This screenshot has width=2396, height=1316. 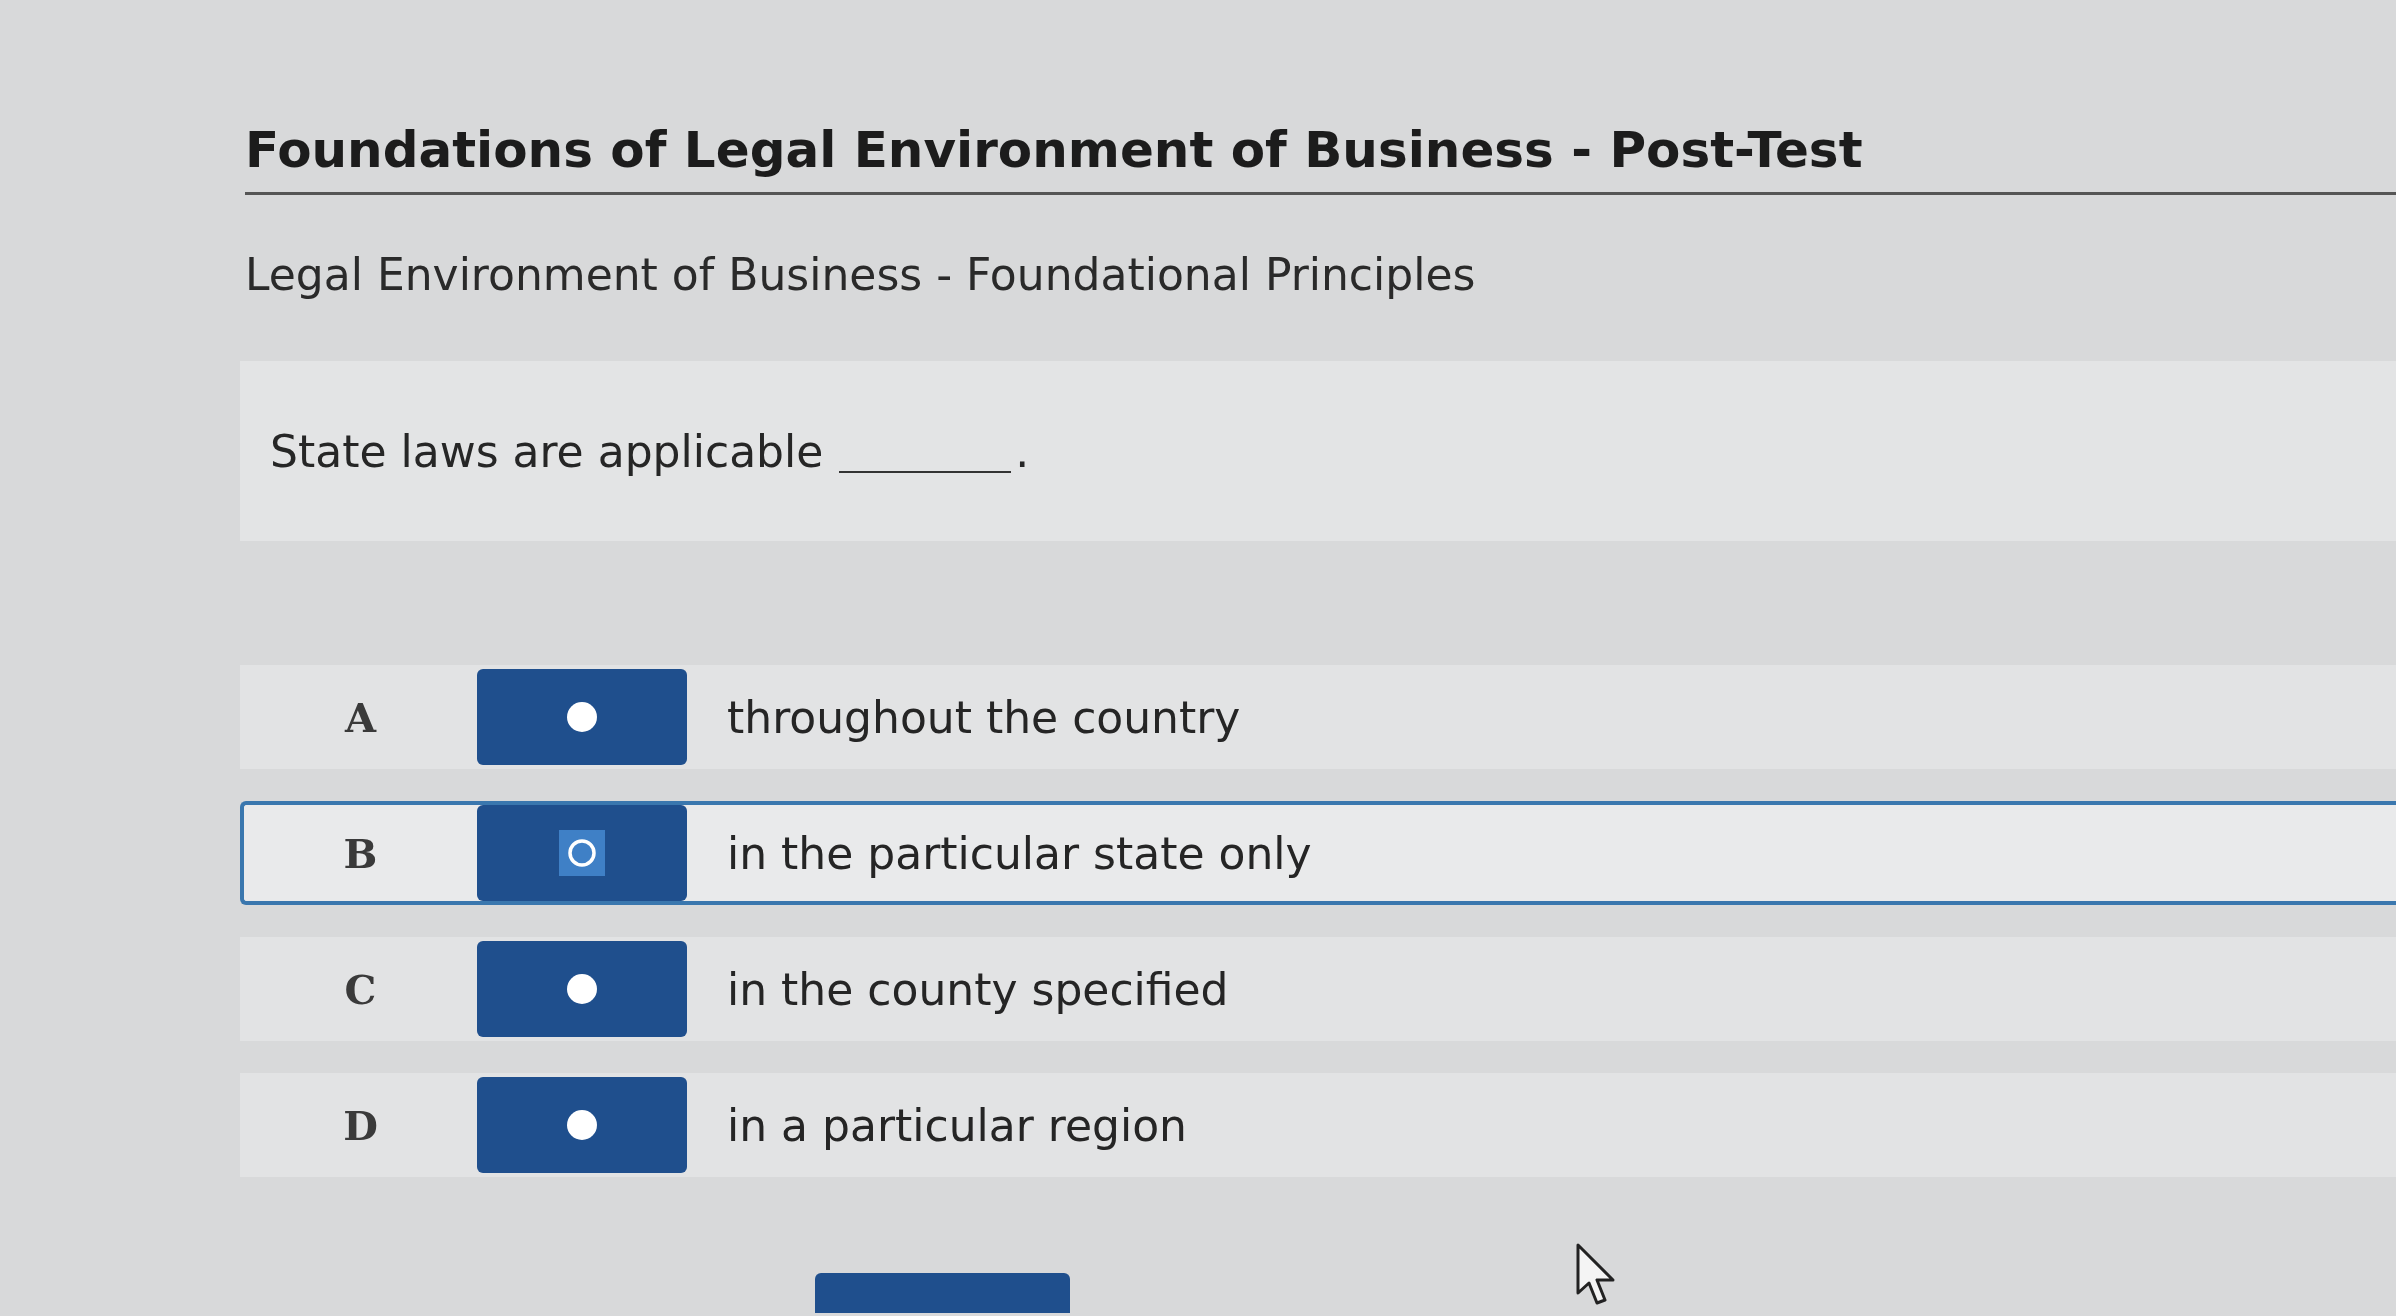 What do you see at coordinates (360, 853) in the screenshot?
I see `option-letter: B` at bounding box center [360, 853].